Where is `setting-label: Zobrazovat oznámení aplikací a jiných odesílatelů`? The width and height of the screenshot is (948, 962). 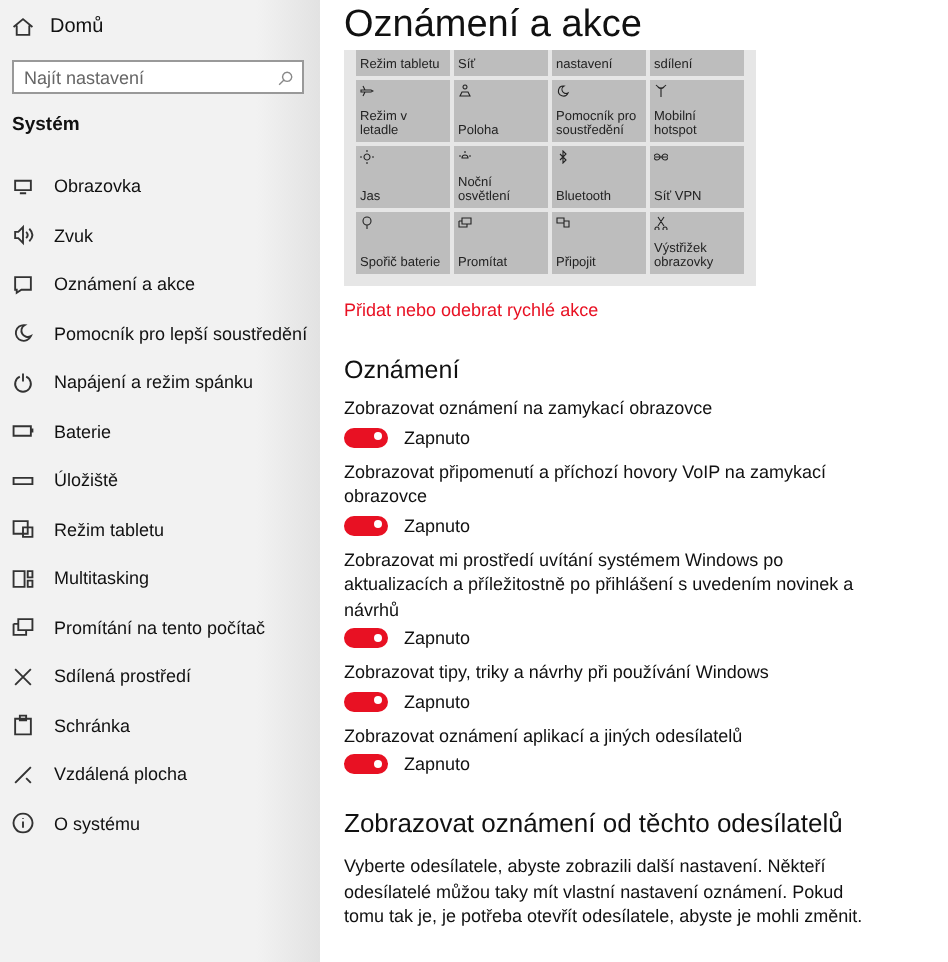 setting-label: Zobrazovat oznámení aplikací a jiných odesílatelů is located at coordinates (544, 735).